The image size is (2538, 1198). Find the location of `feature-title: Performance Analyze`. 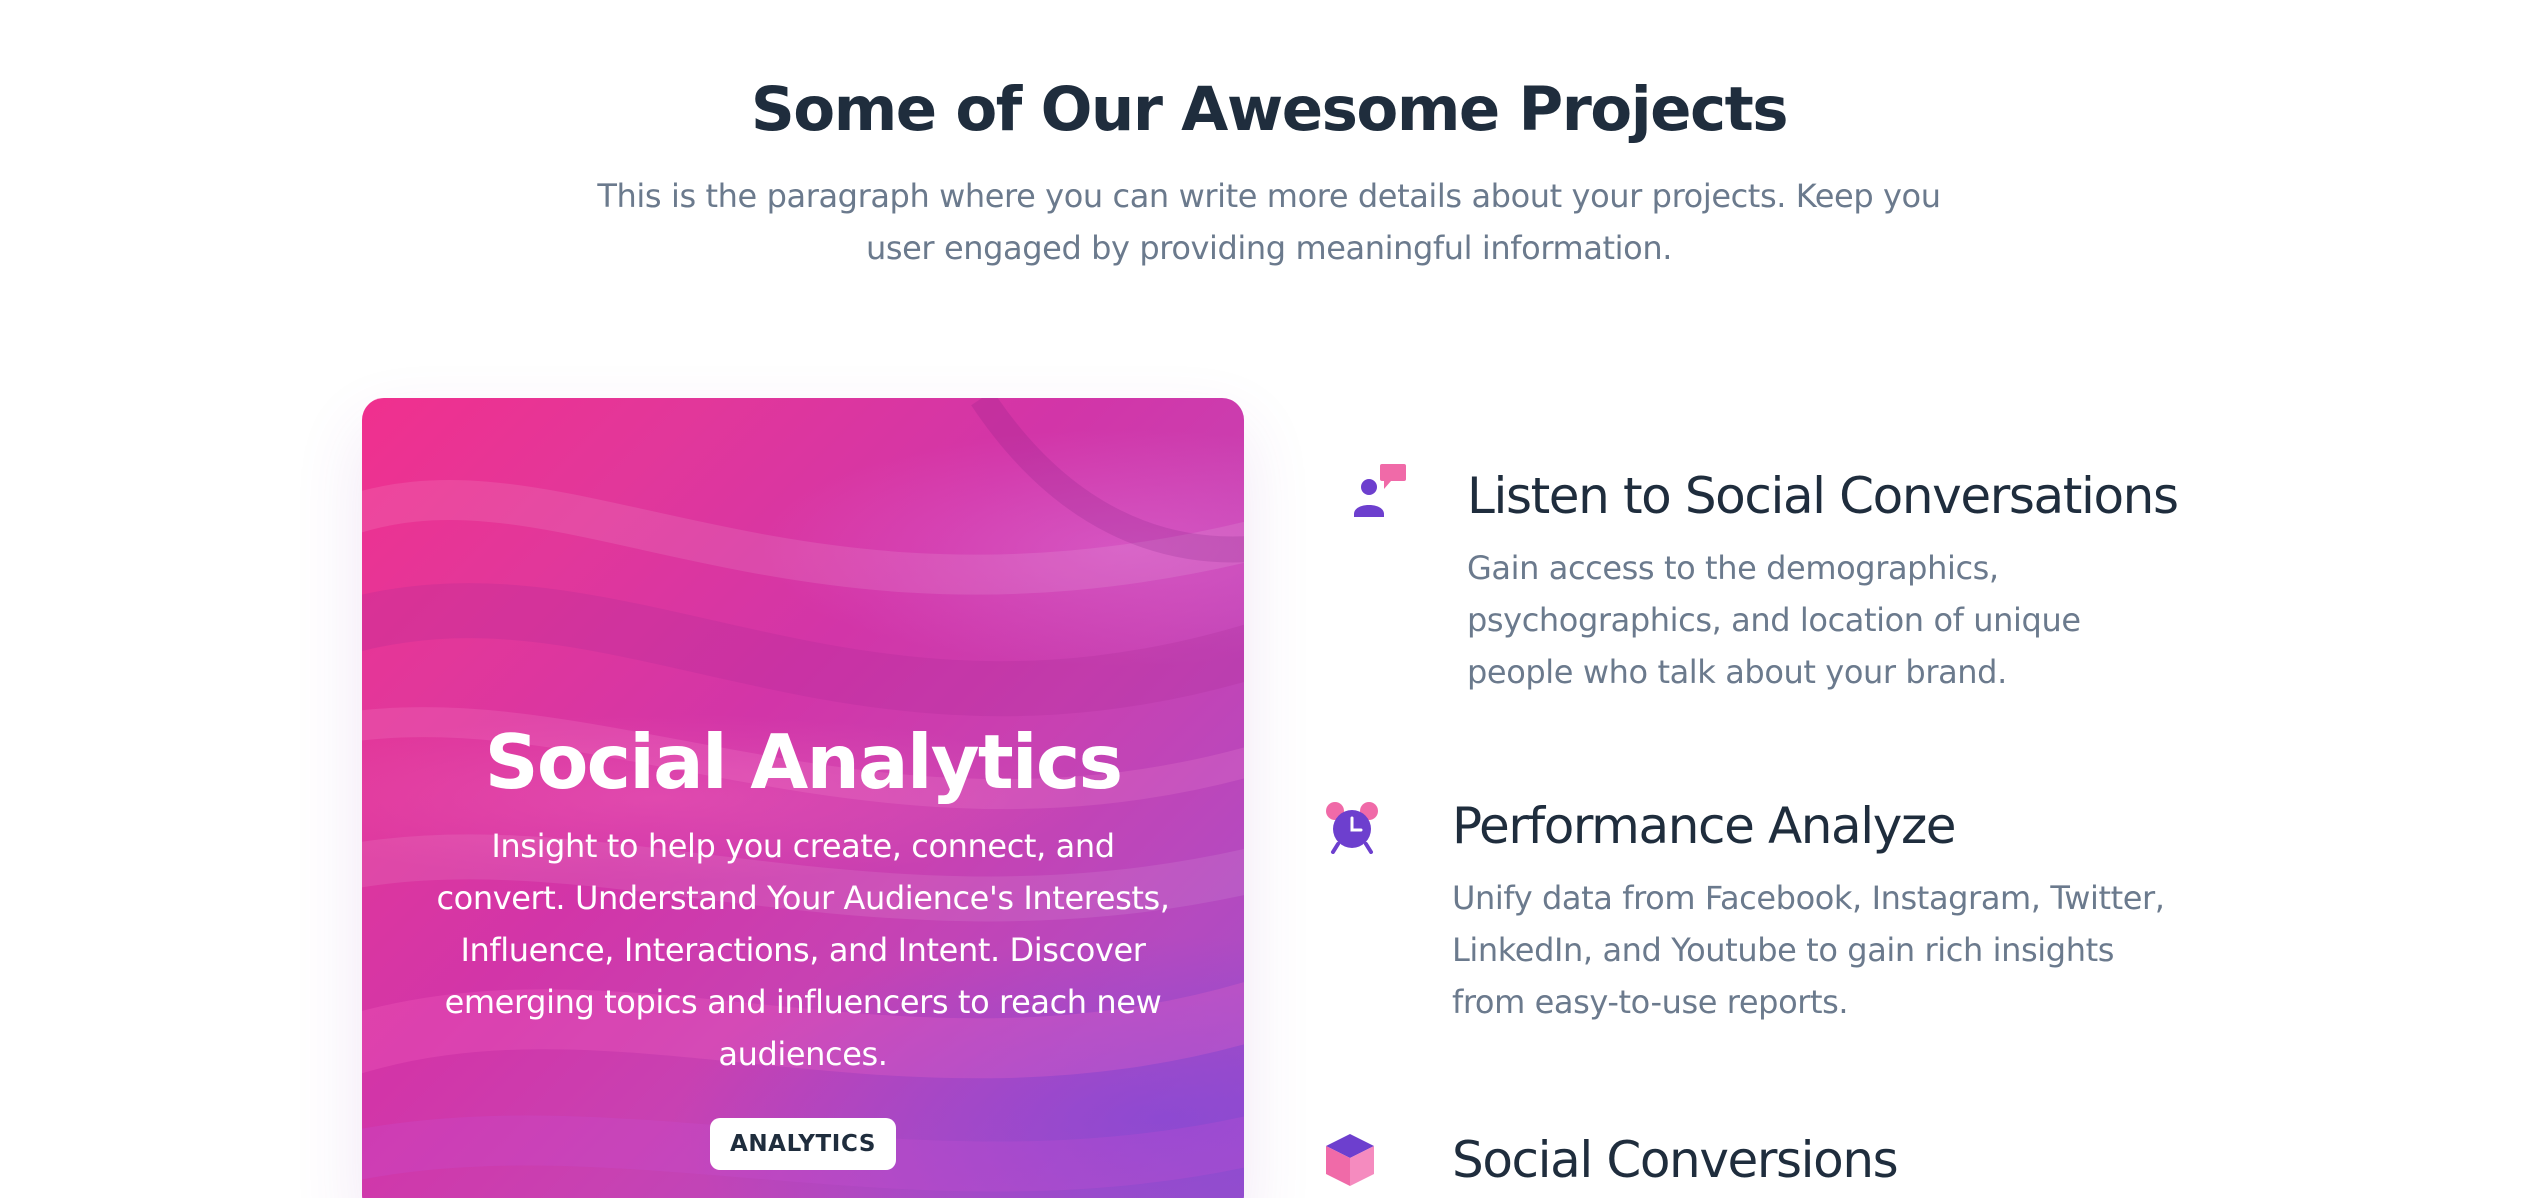

feature-title: Performance Analyze is located at coordinates (1704, 826).